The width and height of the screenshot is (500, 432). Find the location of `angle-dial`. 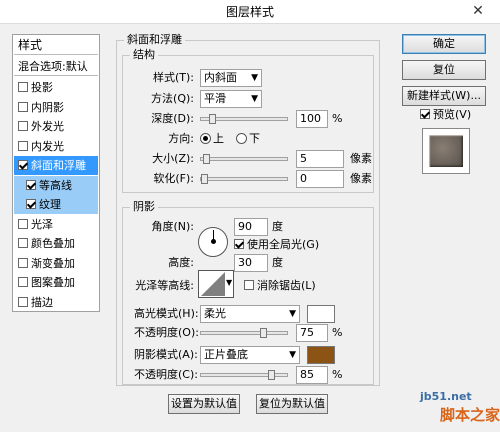

angle-dial is located at coordinates (213, 242).